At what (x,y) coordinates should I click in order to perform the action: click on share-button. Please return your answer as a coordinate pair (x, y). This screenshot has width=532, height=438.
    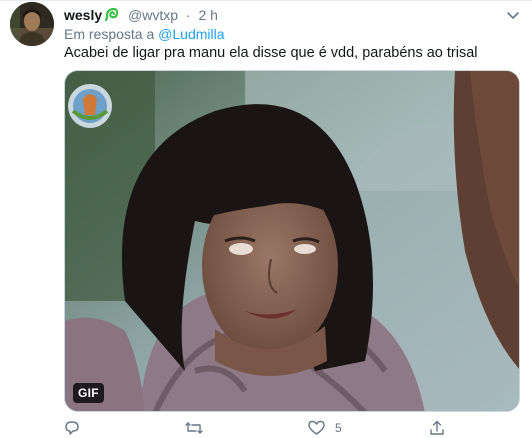
    Looking at the image, I should click on (442, 428).